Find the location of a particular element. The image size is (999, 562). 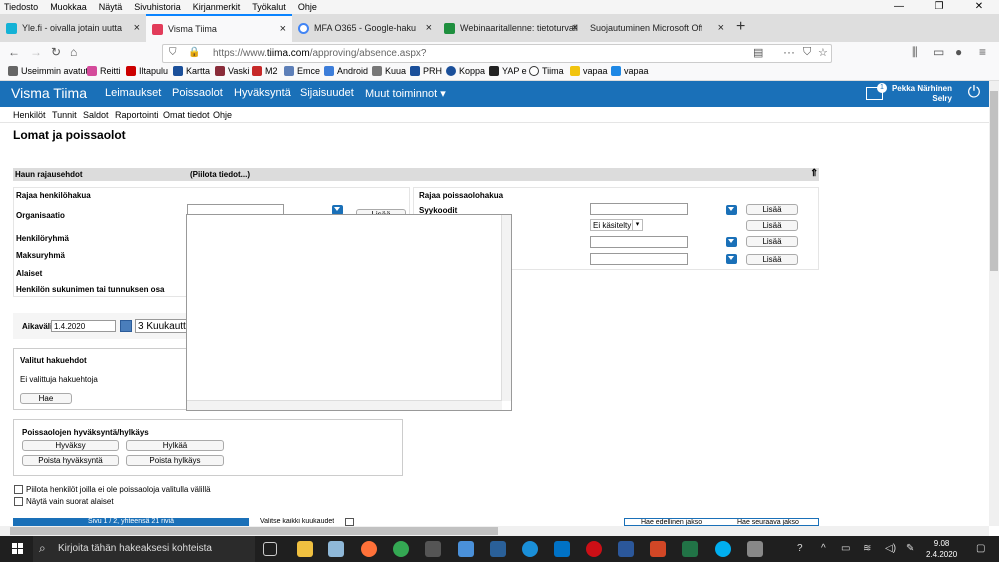

home-icon: ⌂ is located at coordinates (73, 52).